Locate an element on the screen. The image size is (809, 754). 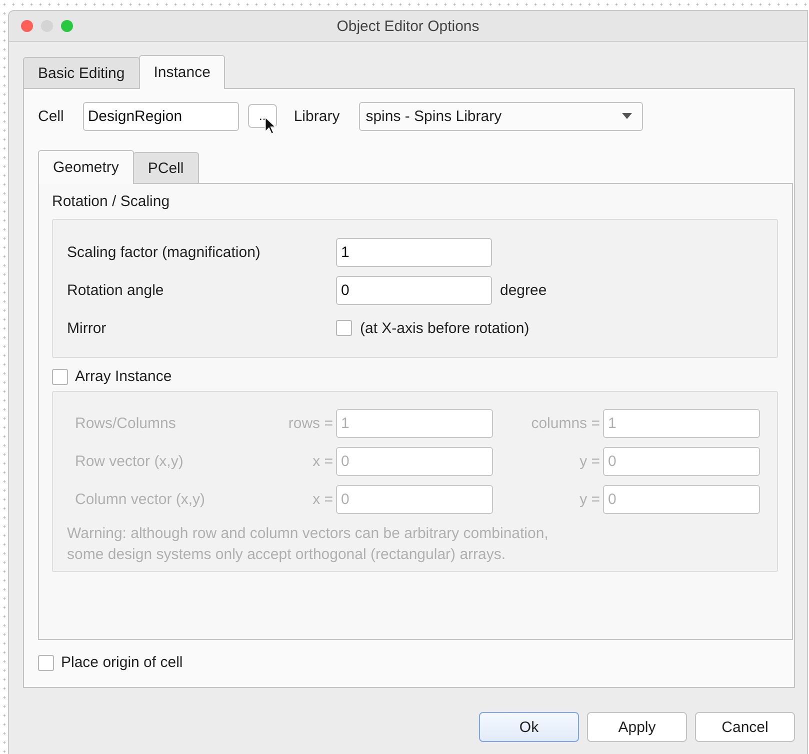
tab: Geometry is located at coordinates (86, 167).